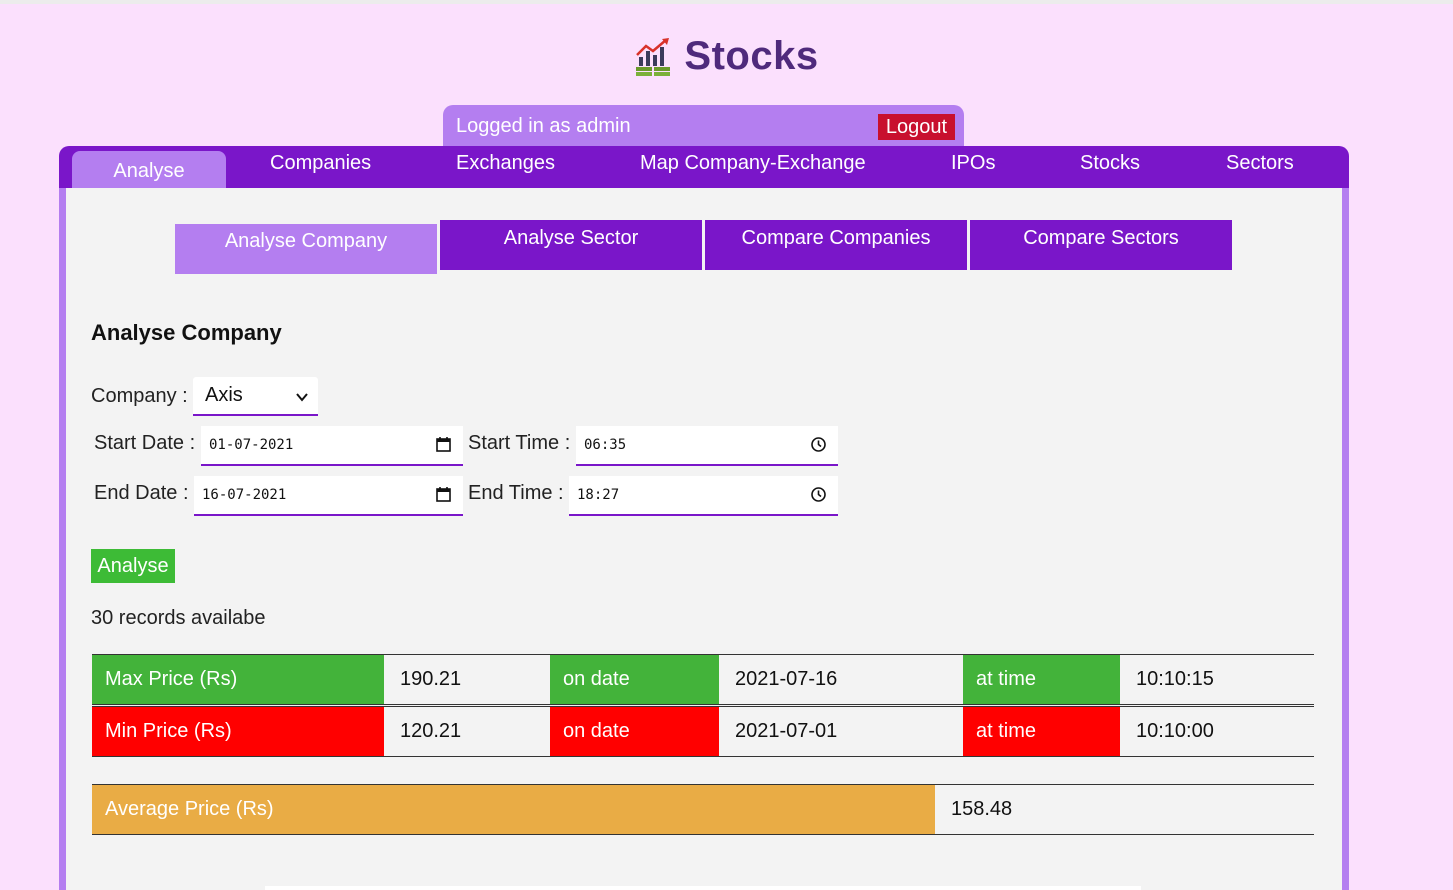 This screenshot has width=1453, height=890. I want to click on logged-in-text: Logged in as admin, so click(543, 126).